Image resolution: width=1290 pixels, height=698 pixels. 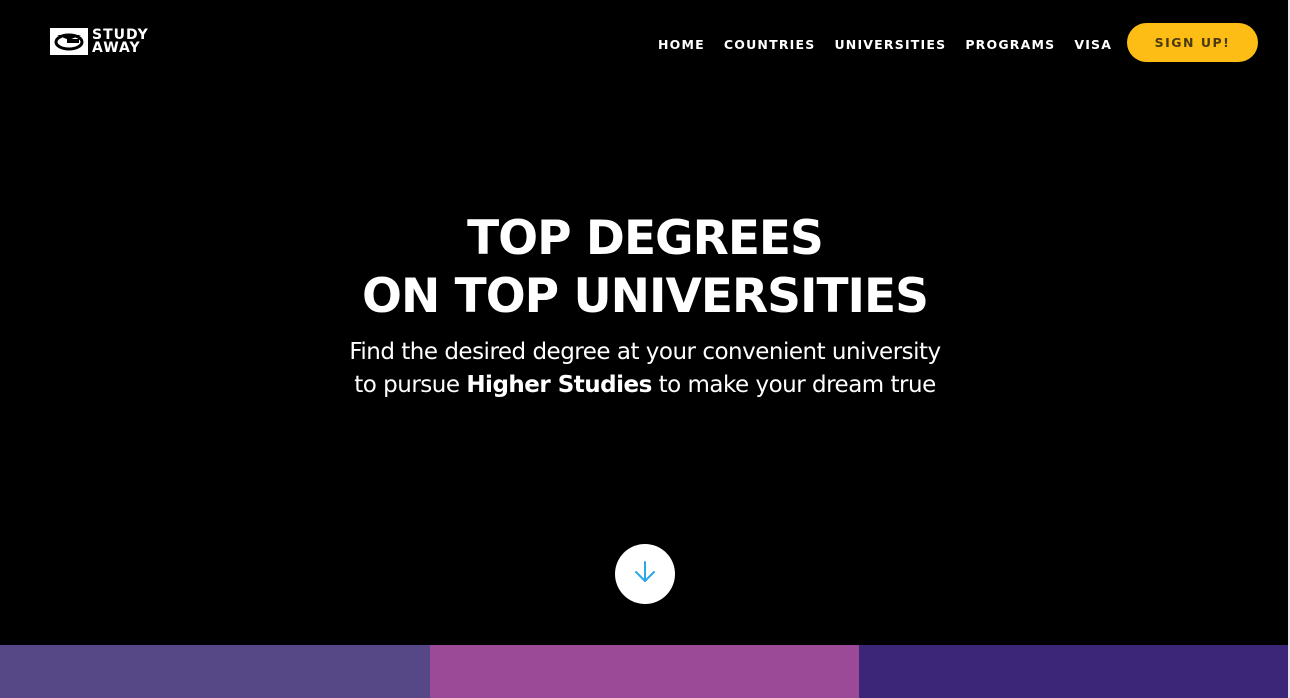 What do you see at coordinates (1093, 44) in the screenshot?
I see `nav-visa: VISA` at bounding box center [1093, 44].